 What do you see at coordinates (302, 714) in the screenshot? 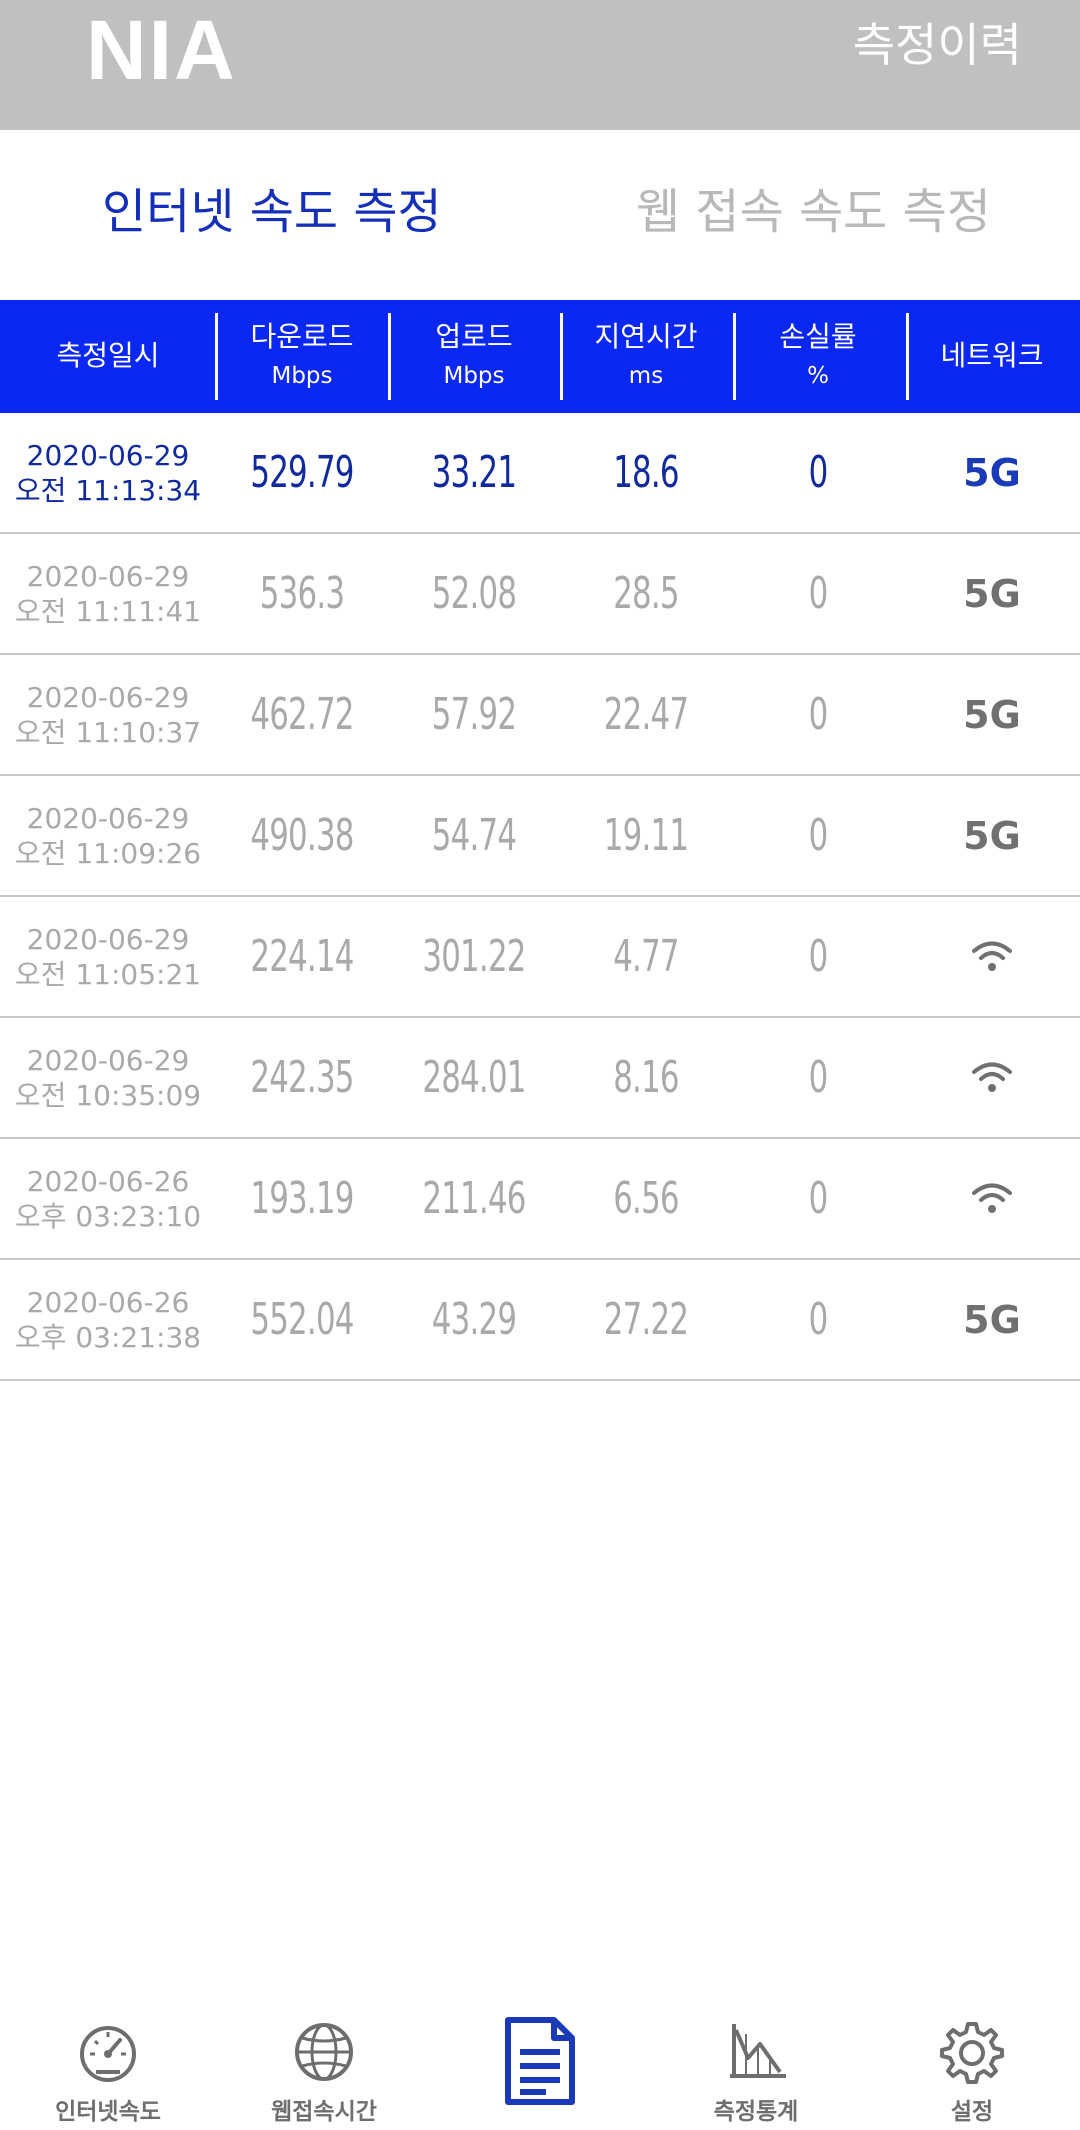
I see `row-download: 462.72` at bounding box center [302, 714].